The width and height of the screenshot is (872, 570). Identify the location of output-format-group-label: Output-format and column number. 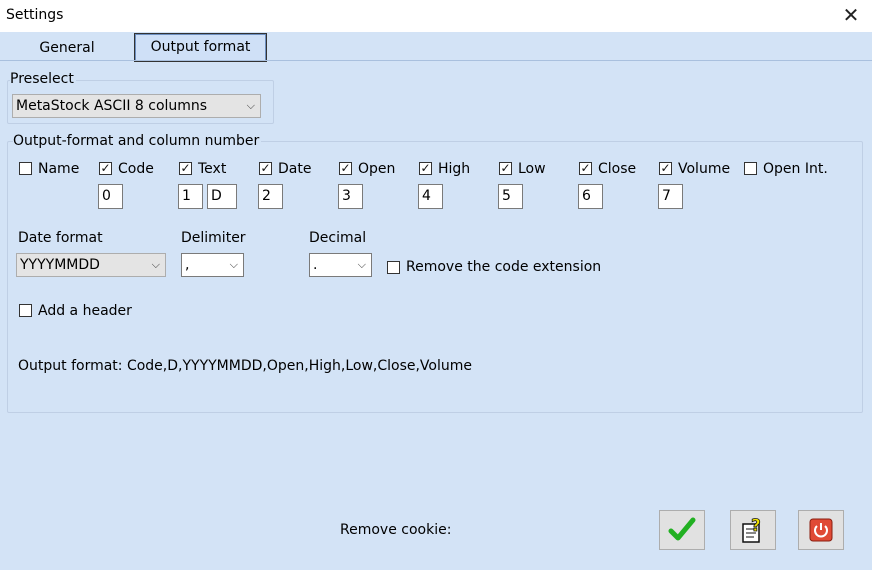
(137, 141).